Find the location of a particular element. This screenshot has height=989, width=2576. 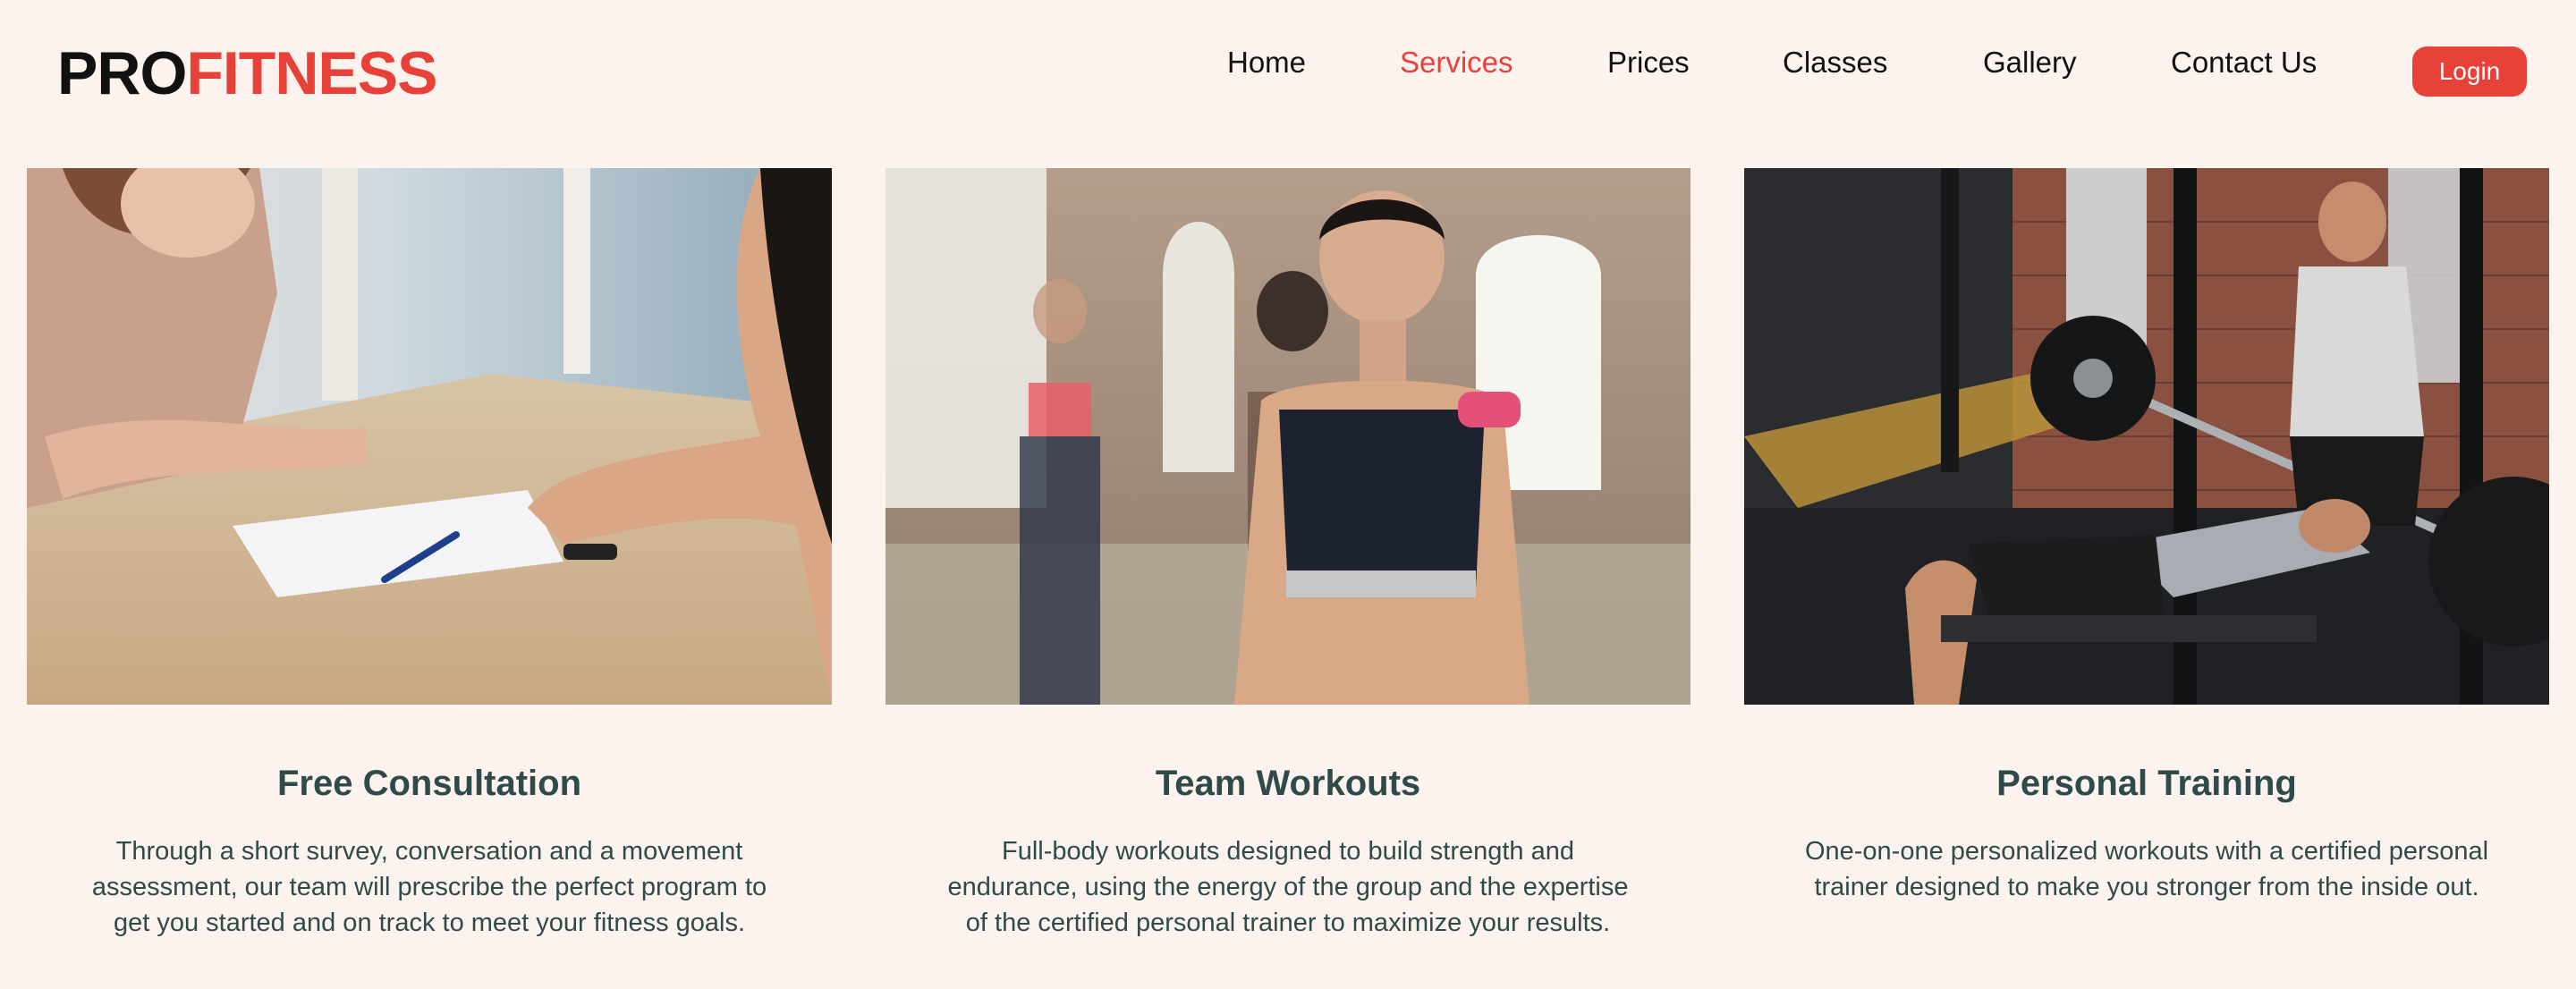

service-title: Team Workouts is located at coordinates (1288, 783).